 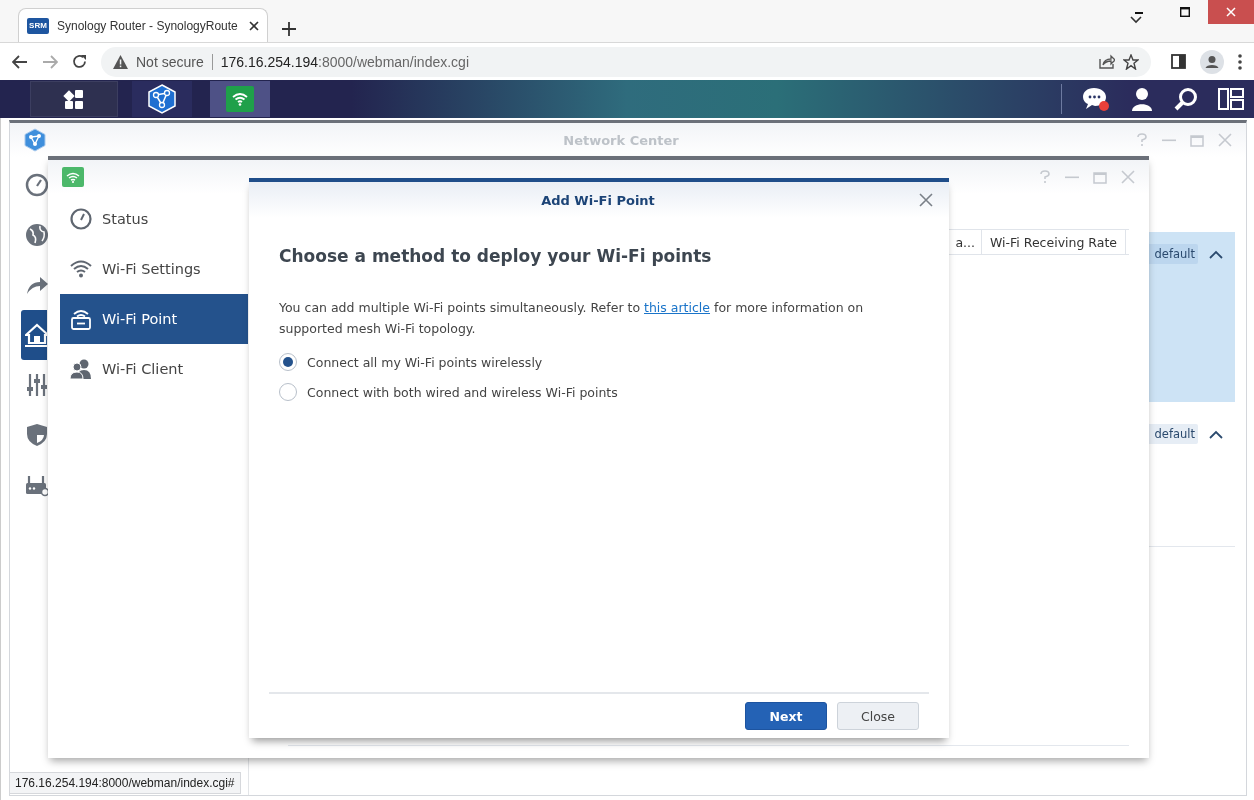 I want to click on plus-icon, so click(x=289, y=29).